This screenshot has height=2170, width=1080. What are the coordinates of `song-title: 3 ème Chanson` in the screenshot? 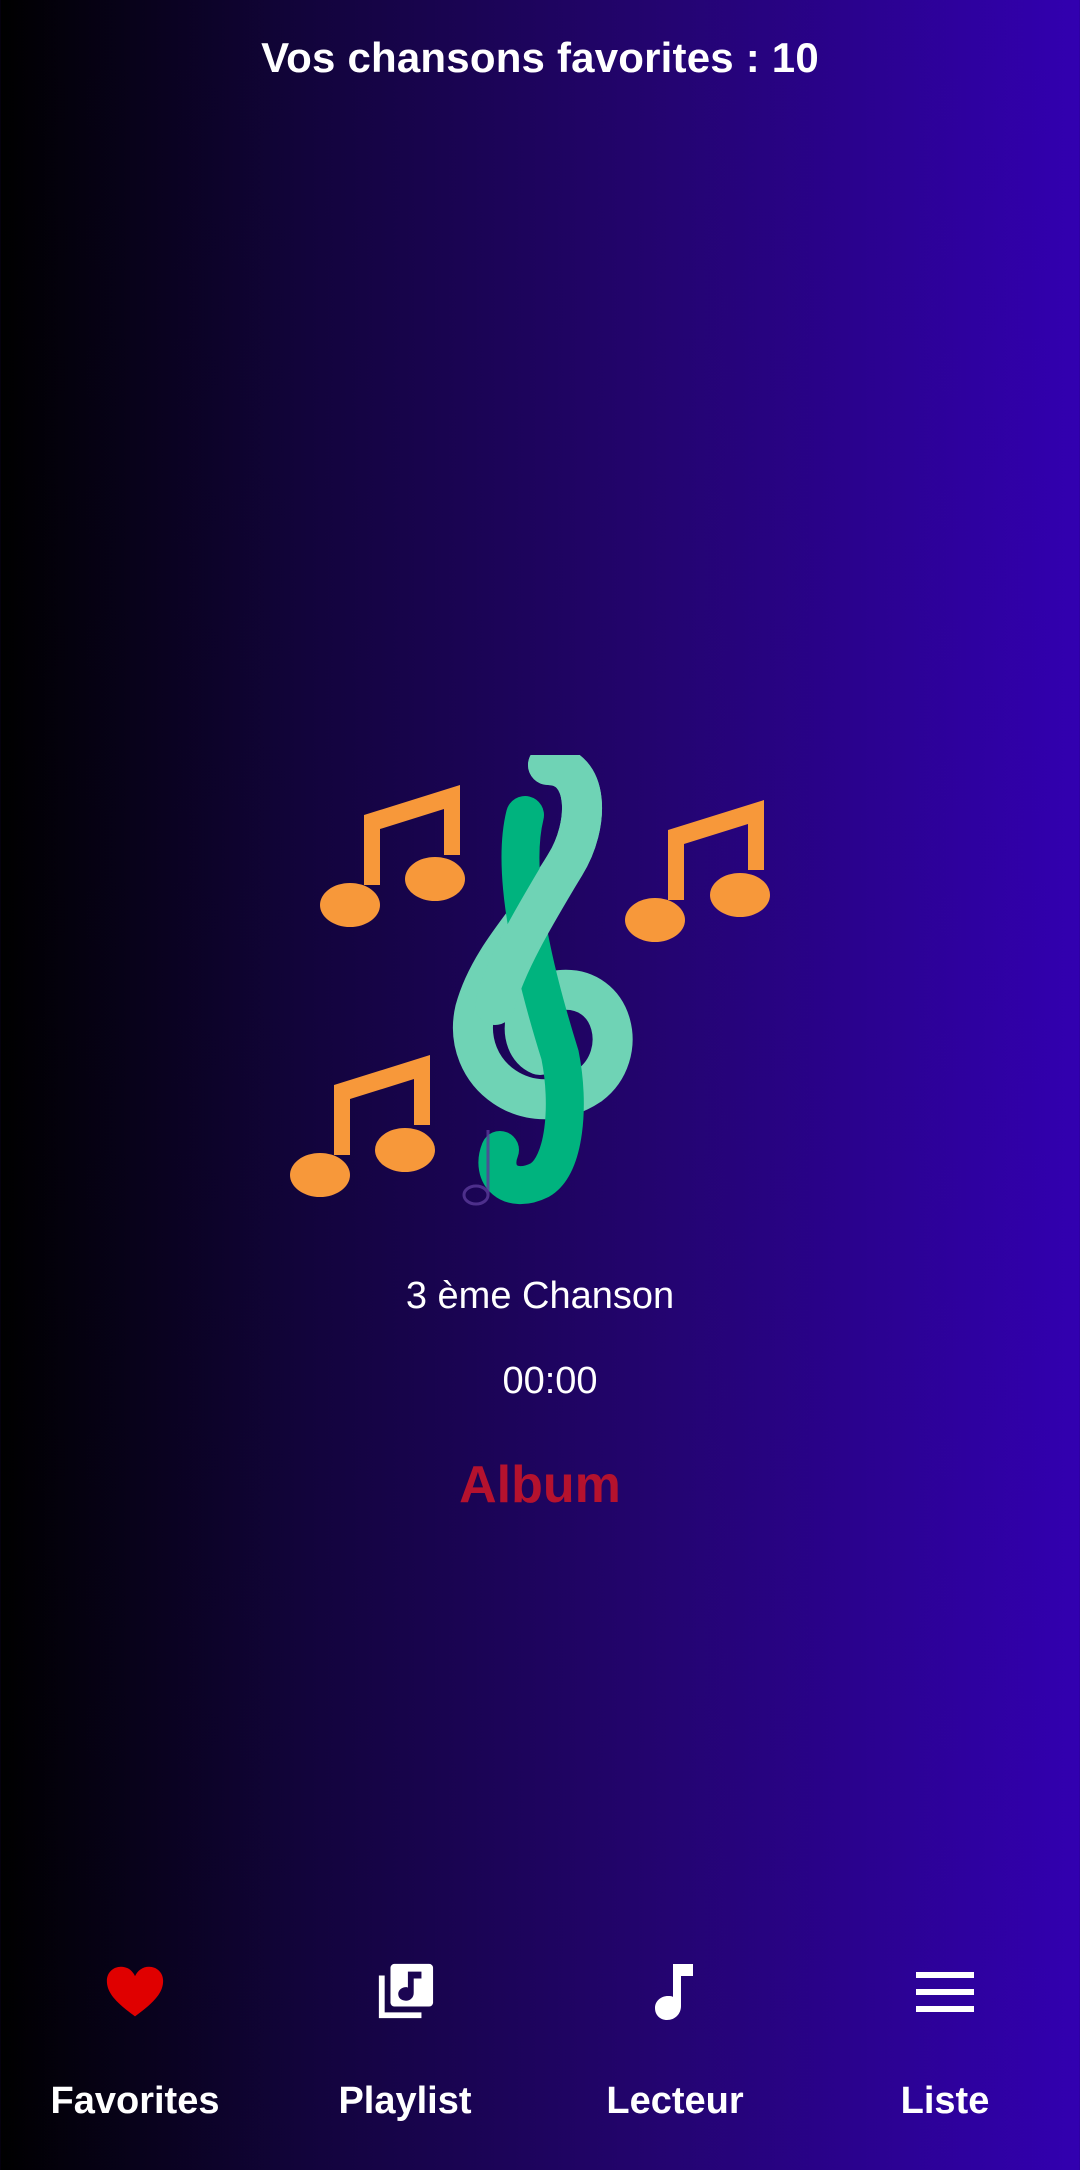 It's located at (540, 1296).